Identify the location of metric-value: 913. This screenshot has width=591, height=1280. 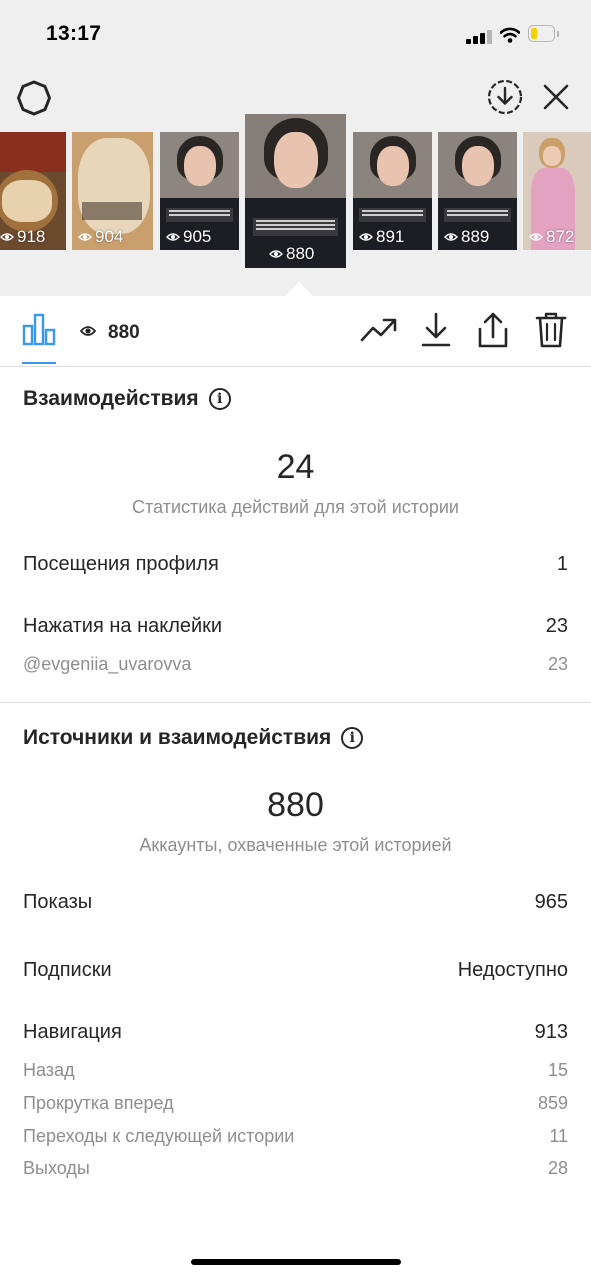
(551, 1032).